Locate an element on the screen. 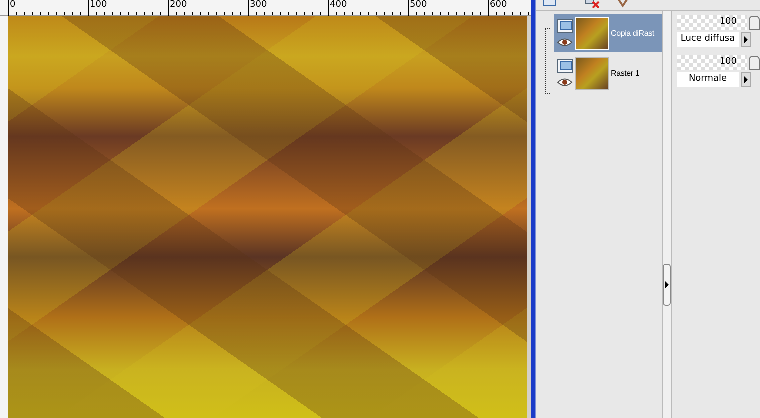 The image size is (760, 418). blend-mode-dropdown: Normale is located at coordinates (708, 79).